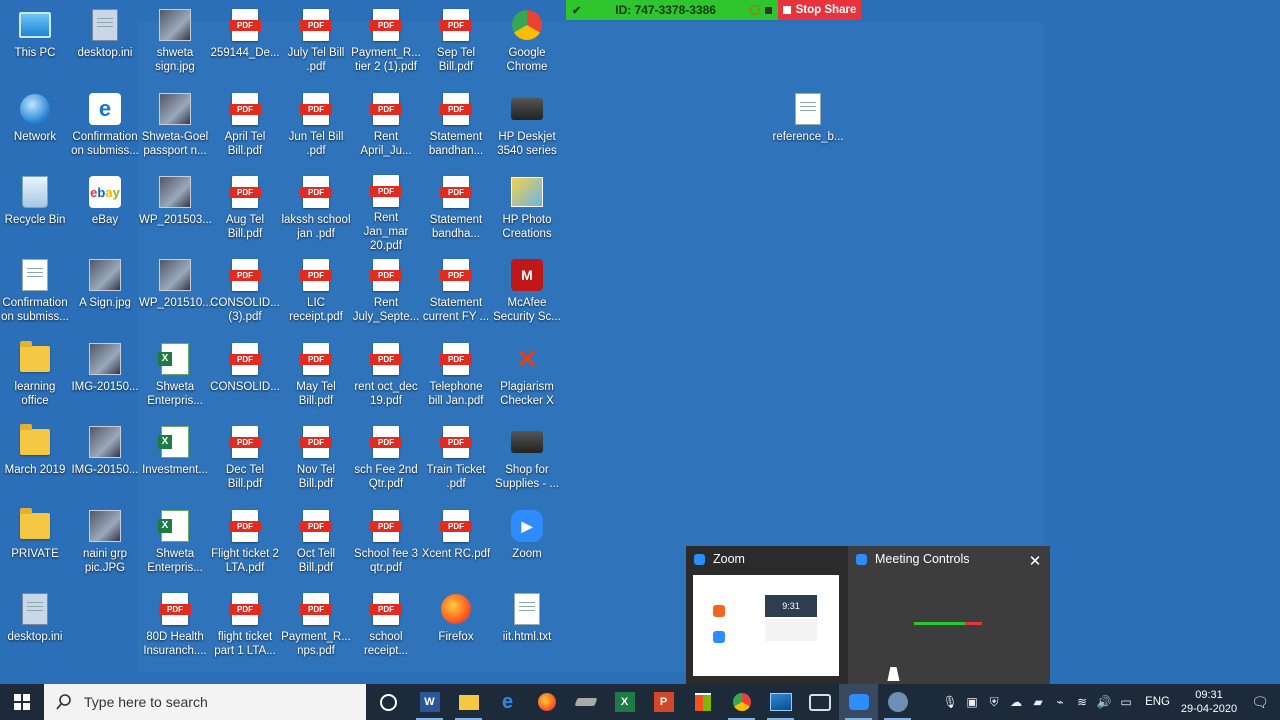 The height and width of the screenshot is (720, 1280). I want to click on meeting-controls-preview: Meeting Controls ✕, so click(949, 615).